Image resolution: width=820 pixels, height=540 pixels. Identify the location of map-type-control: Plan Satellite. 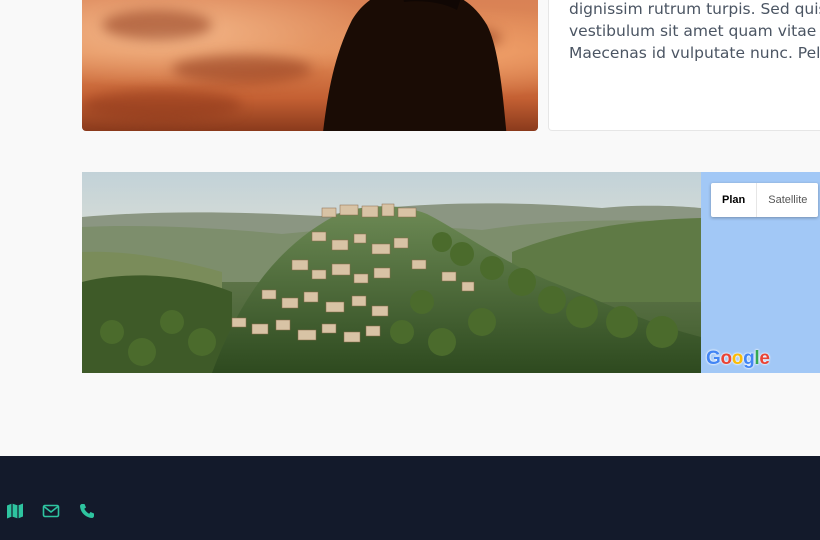
(765, 200).